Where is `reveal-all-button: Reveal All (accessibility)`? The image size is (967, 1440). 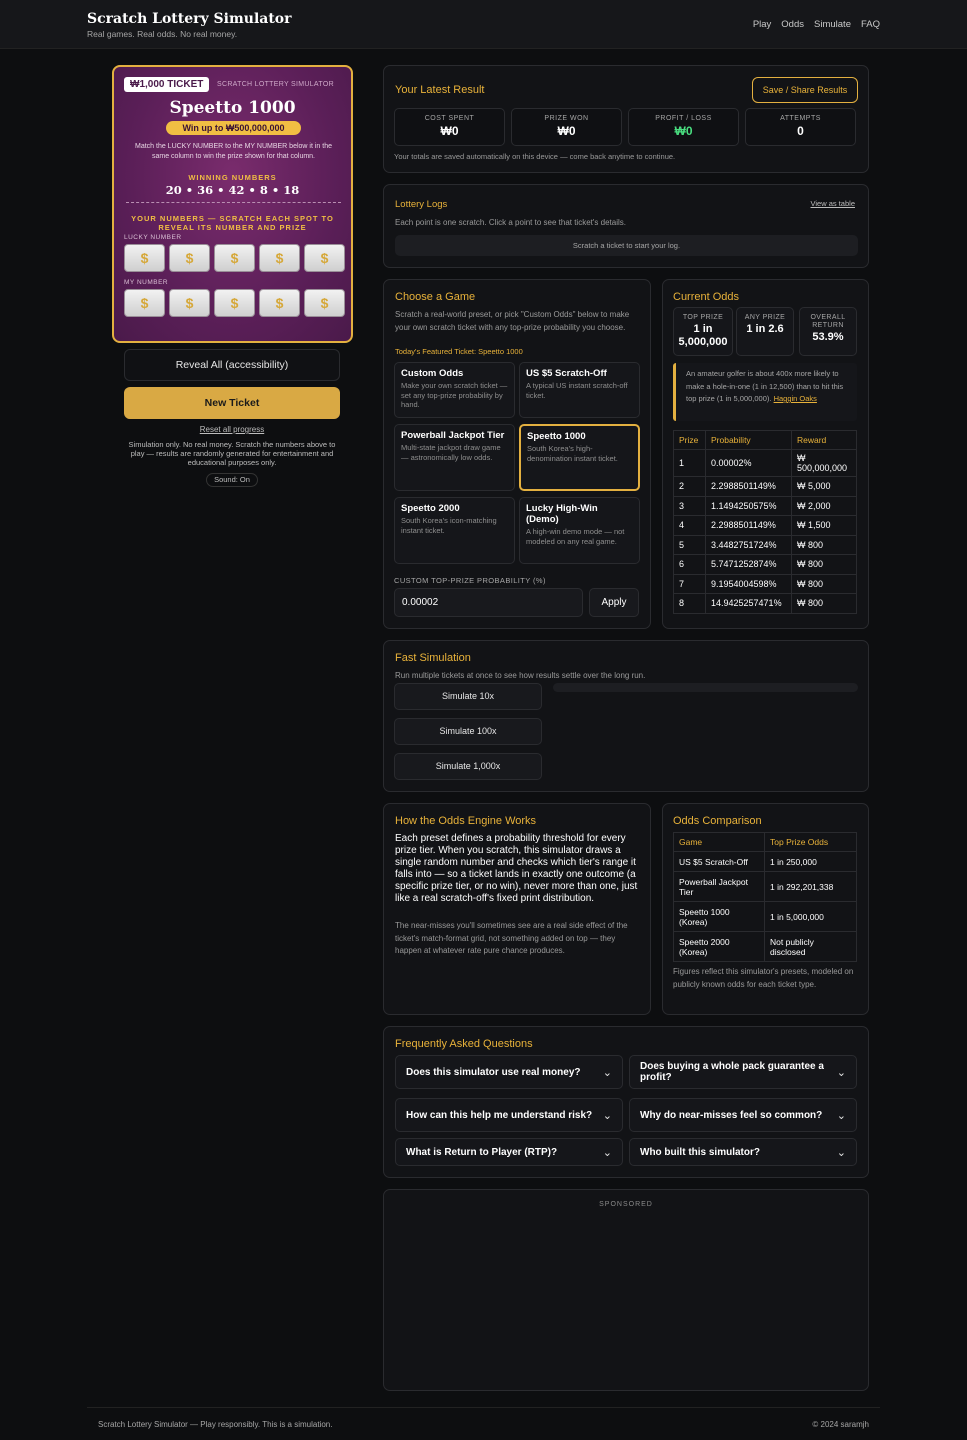 reveal-all-button: Reveal All (accessibility) is located at coordinates (232, 365).